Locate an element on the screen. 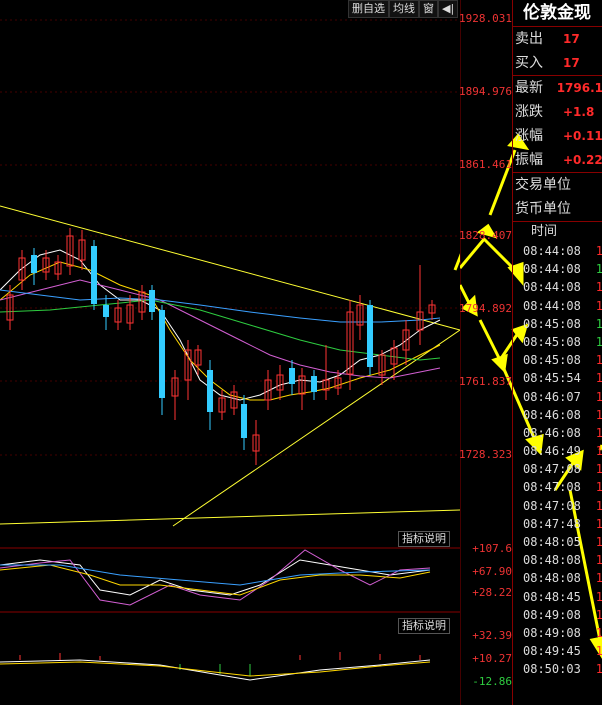 The image size is (602, 705). indicator2-help-button: 指标说明 is located at coordinates (424, 626).